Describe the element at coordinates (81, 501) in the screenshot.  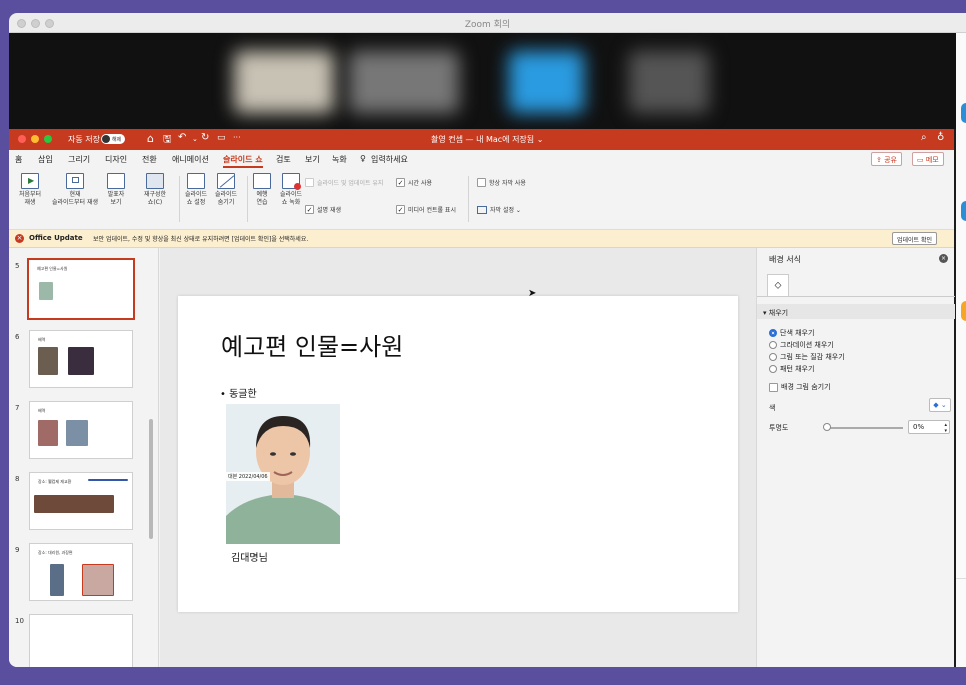
I see `slide-thumbnail: 장소: 웰컴제 재교환` at that location.